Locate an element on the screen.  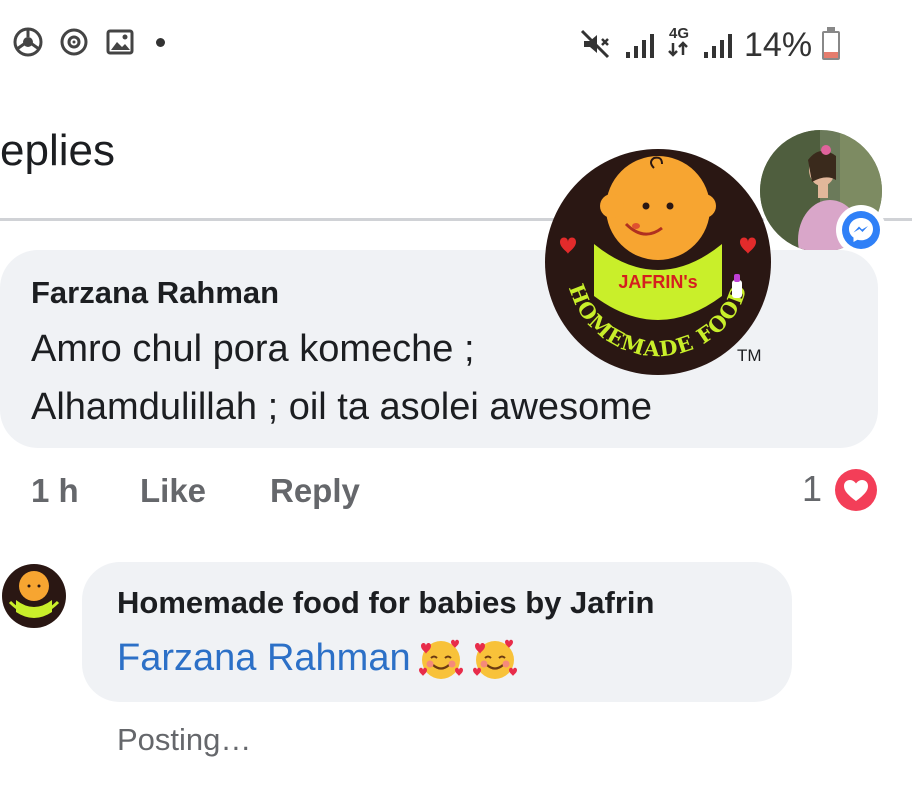
reaction-count: 1 is located at coordinates (812, 489).